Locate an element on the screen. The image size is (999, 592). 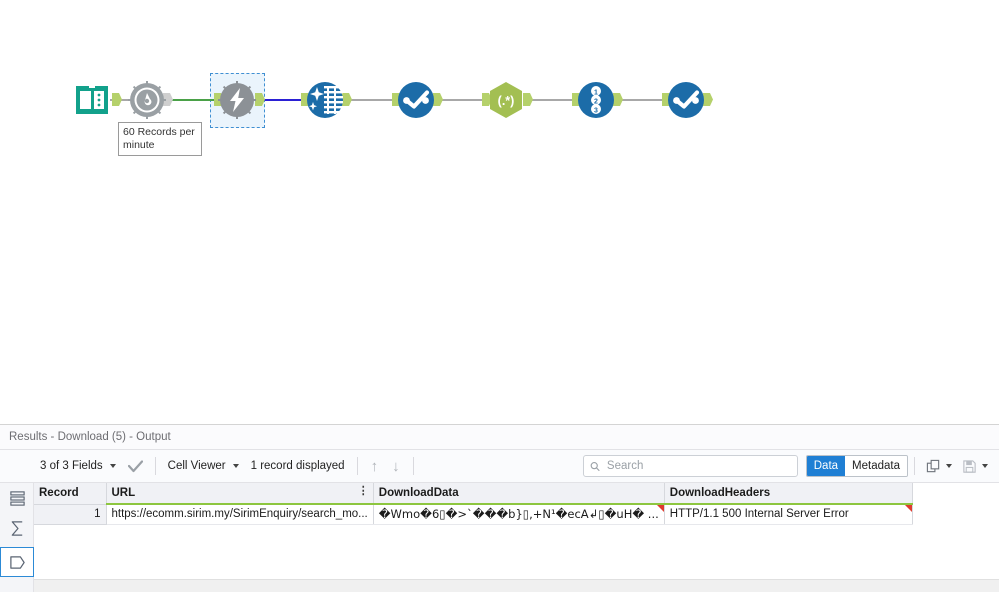
svg-text: 2 is located at coordinates (596, 102).